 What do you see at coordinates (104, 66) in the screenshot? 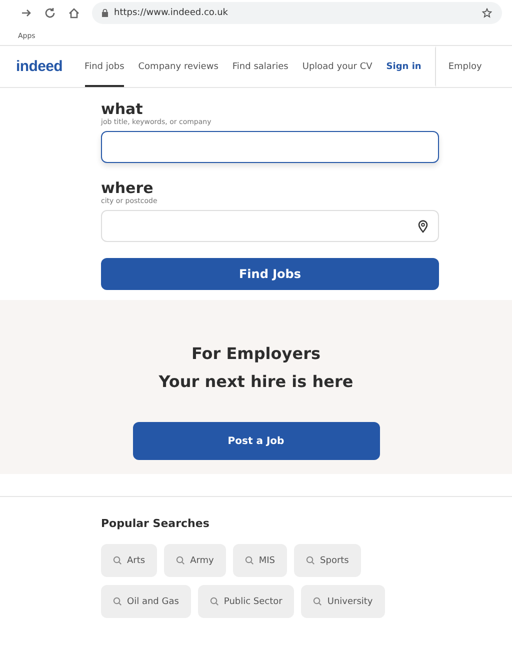
I see `nav-link: Find jobs` at bounding box center [104, 66].